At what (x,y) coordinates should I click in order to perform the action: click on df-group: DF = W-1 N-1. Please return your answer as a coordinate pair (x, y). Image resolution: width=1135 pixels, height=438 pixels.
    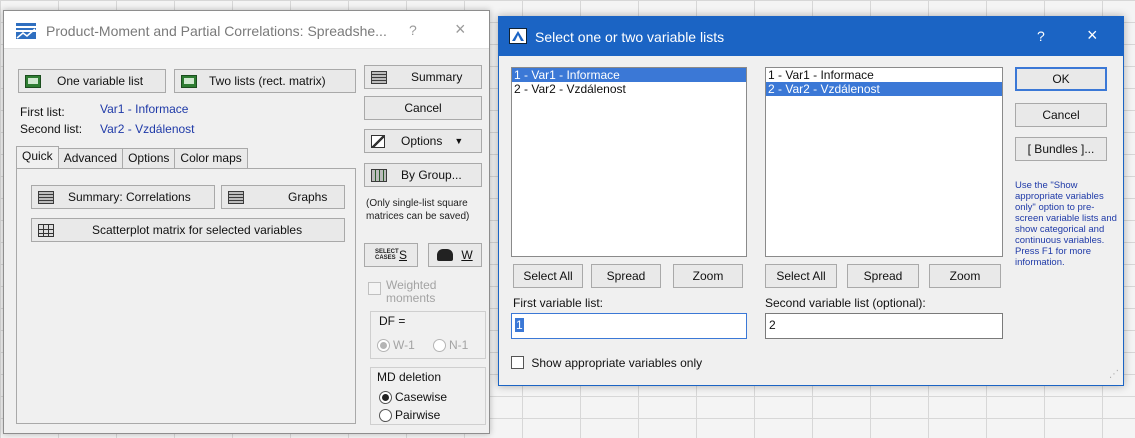
    Looking at the image, I should click on (428, 335).